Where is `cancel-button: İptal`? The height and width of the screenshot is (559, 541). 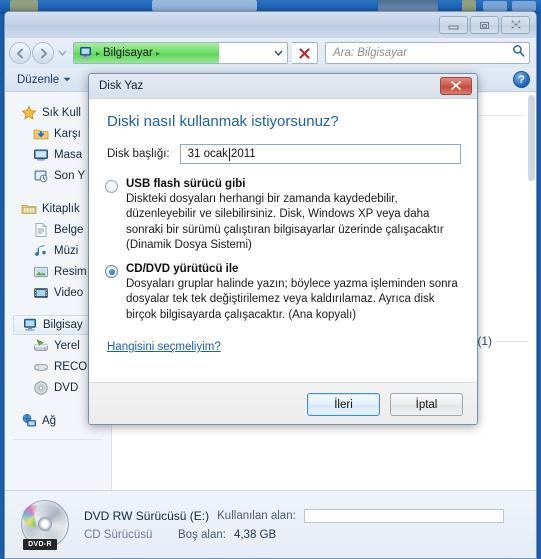 cancel-button: İptal is located at coordinates (426, 404).